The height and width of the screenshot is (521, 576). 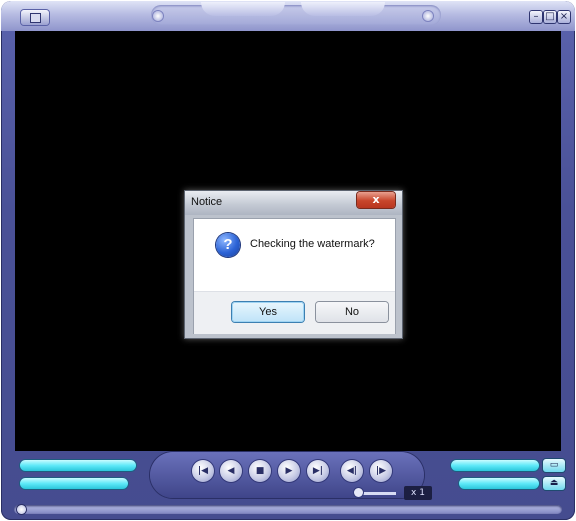 I want to click on rewind-button: ◀, so click(x=231, y=471).